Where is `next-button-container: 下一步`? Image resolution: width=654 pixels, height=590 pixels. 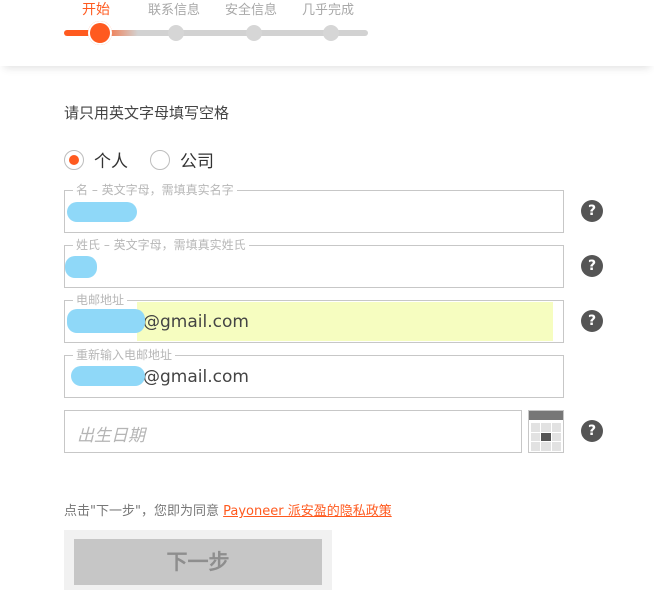
next-button-container: 下一步 is located at coordinates (198, 560).